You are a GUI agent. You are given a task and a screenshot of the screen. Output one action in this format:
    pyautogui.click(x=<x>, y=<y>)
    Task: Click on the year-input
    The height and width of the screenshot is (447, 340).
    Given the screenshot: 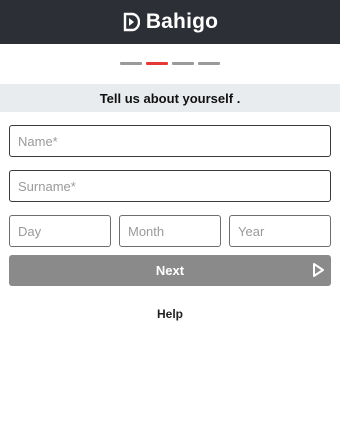 What is the action you would take?
    pyautogui.click(x=280, y=231)
    